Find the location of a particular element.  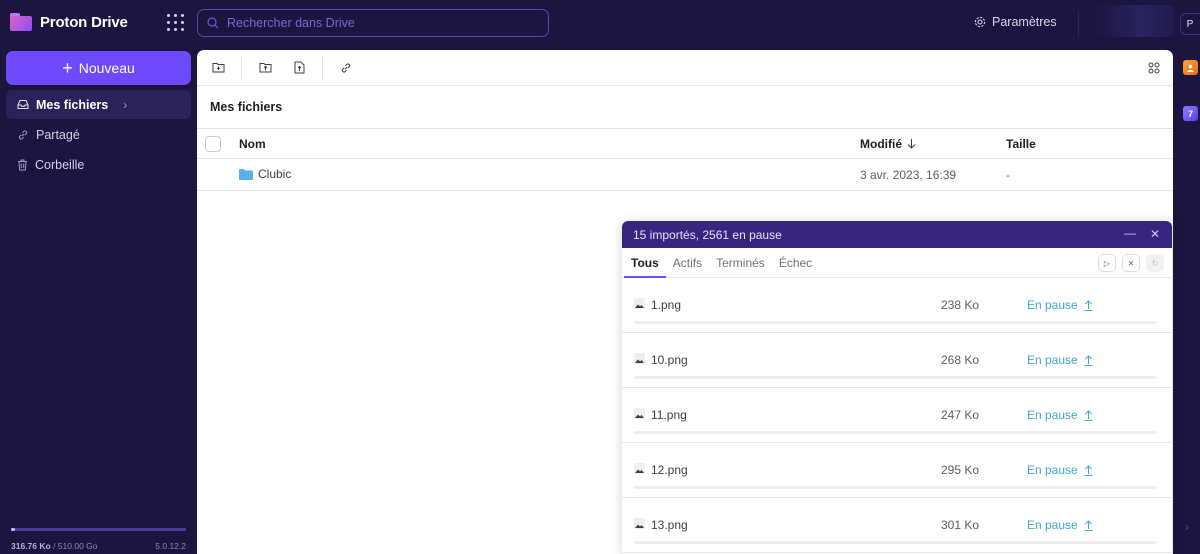

sidebar-item-label: Partagé is located at coordinates (58, 134).